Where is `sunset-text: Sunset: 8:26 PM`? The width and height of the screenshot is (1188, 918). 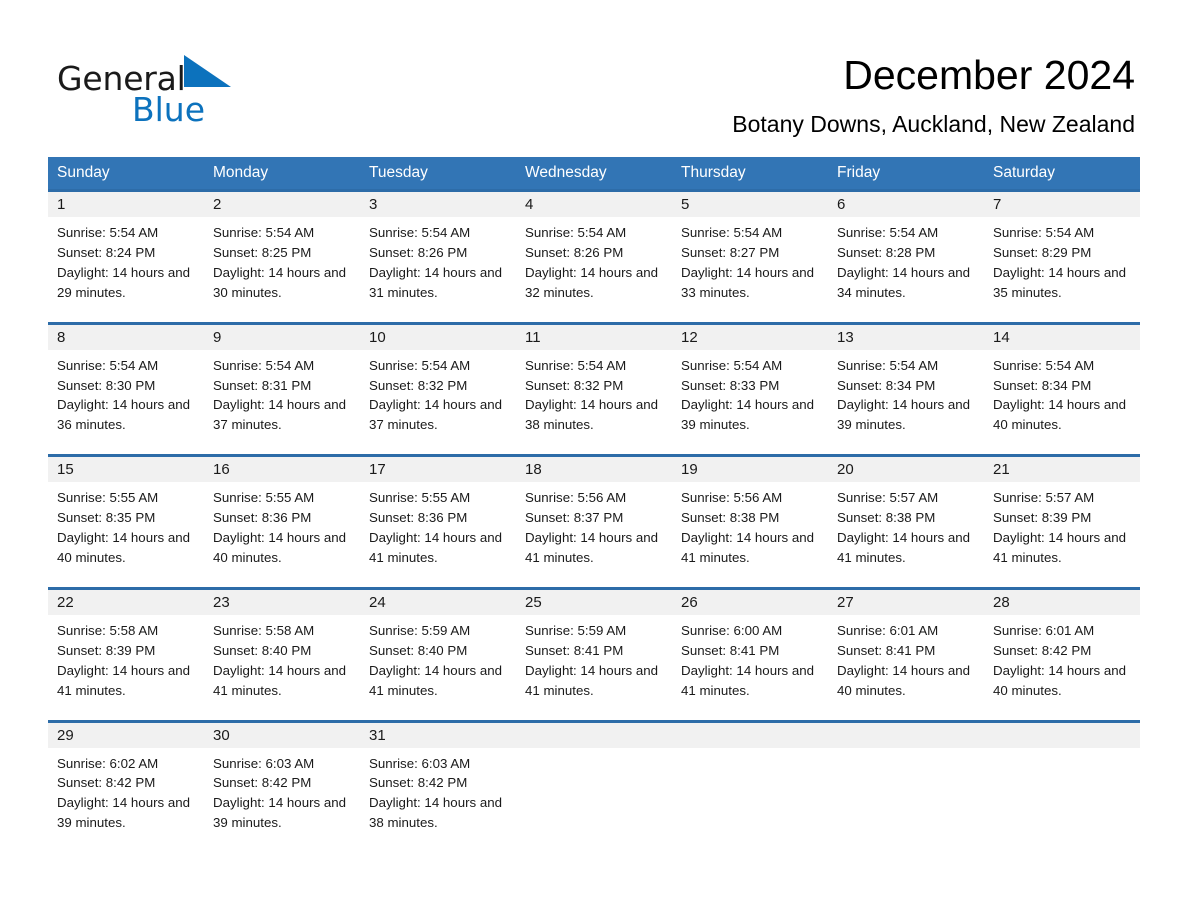
sunset-text: Sunset: 8:26 PM is located at coordinates (418, 252).